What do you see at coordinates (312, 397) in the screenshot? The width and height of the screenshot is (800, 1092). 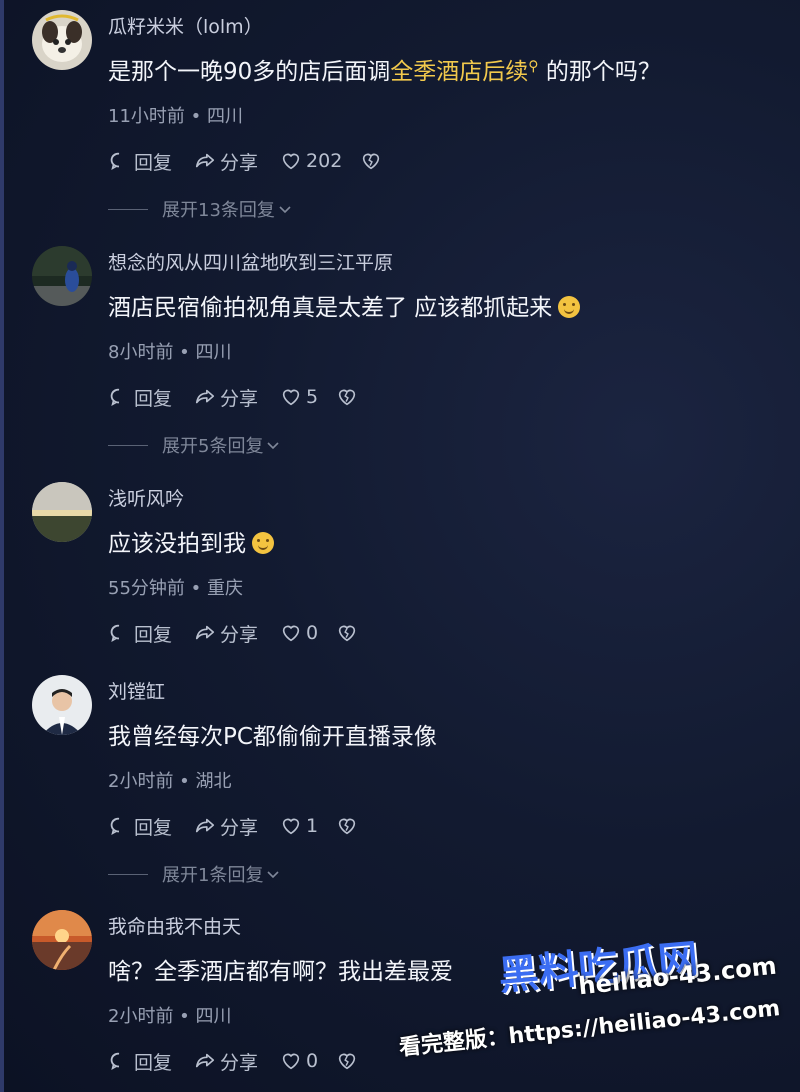 I see `like-count: 5` at bounding box center [312, 397].